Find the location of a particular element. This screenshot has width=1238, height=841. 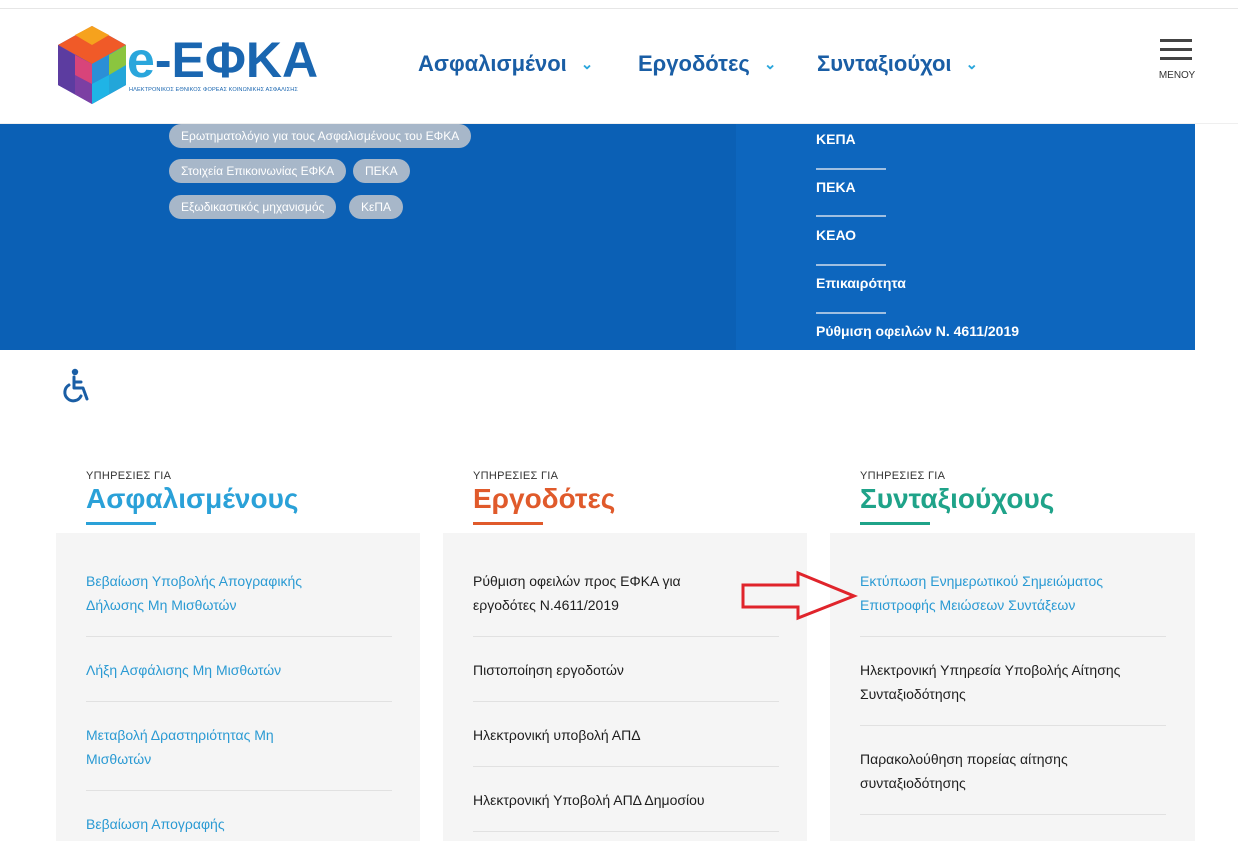

list-item: Ηλεκτρονική Υποβολή ΑΠΔ Δημοσίου is located at coordinates (589, 800).